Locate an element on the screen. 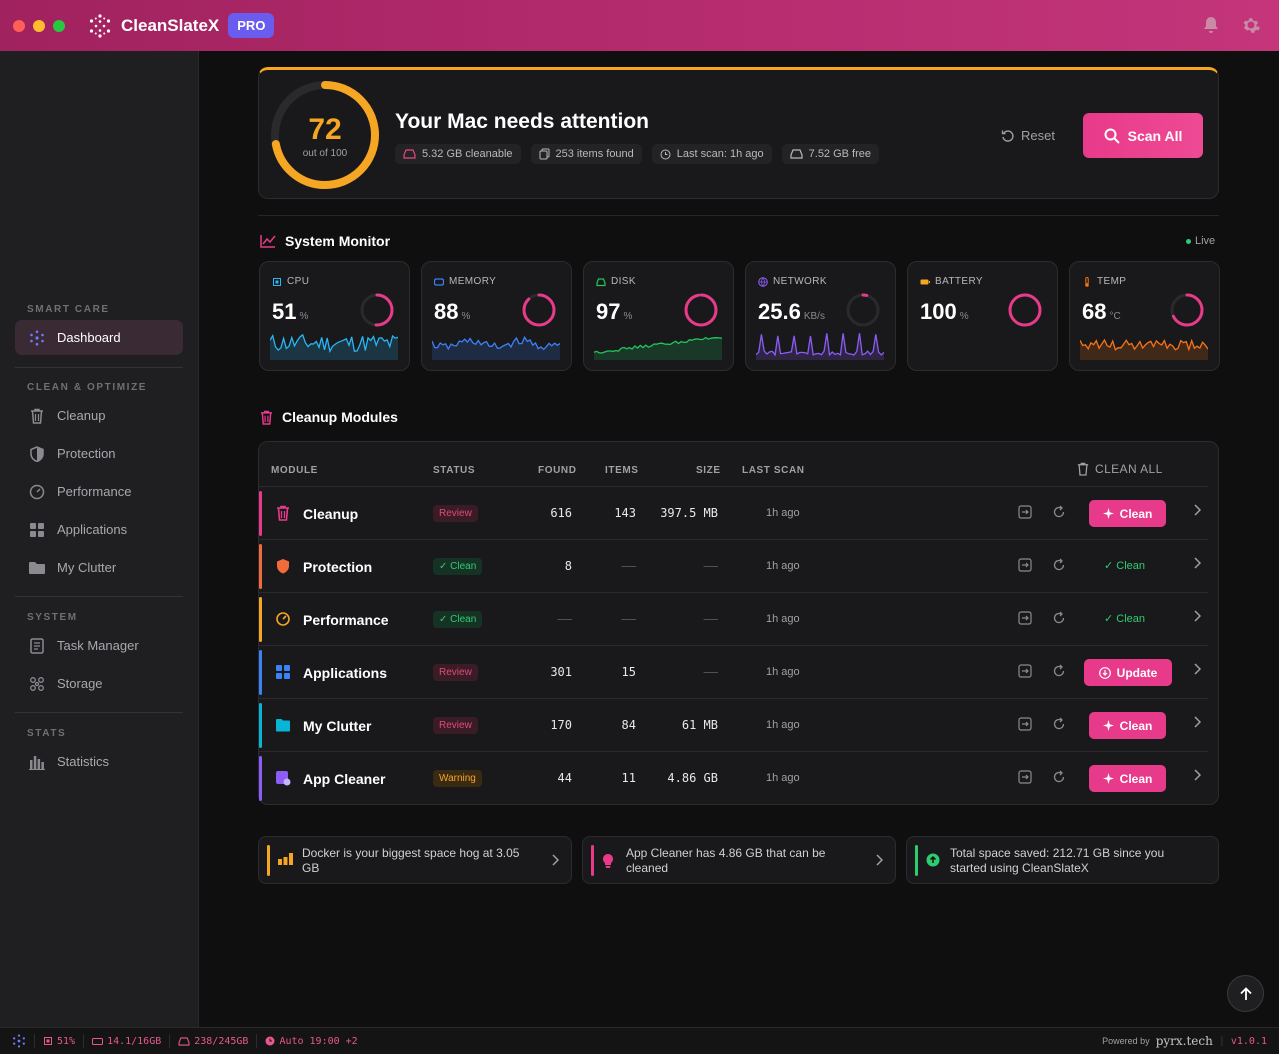 Image resolution: width=1279 pixels, height=1054 pixels. monitor-card-memory: MEMORY 88% is located at coordinates (496, 316).